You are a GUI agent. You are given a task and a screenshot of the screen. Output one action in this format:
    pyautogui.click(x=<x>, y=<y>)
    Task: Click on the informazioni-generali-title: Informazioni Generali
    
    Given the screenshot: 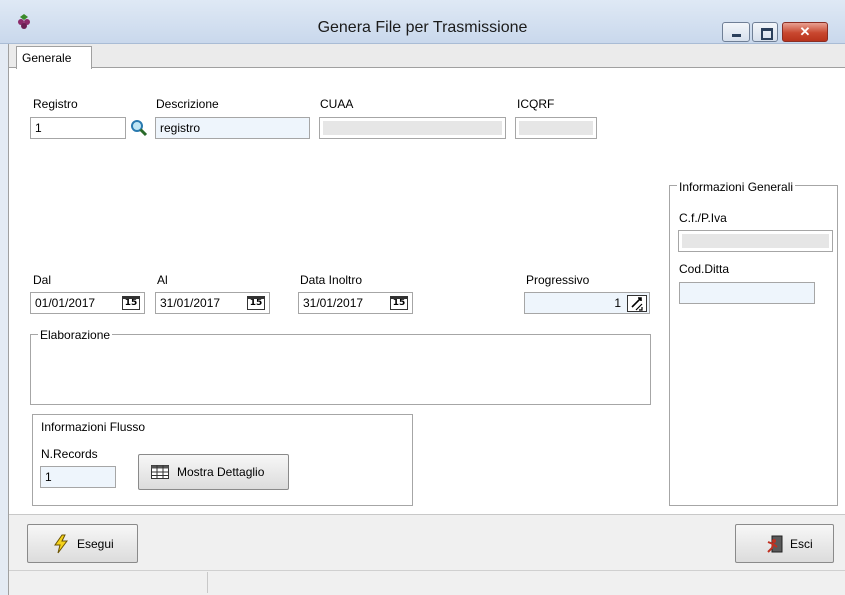 What is the action you would take?
    pyautogui.click(x=736, y=187)
    